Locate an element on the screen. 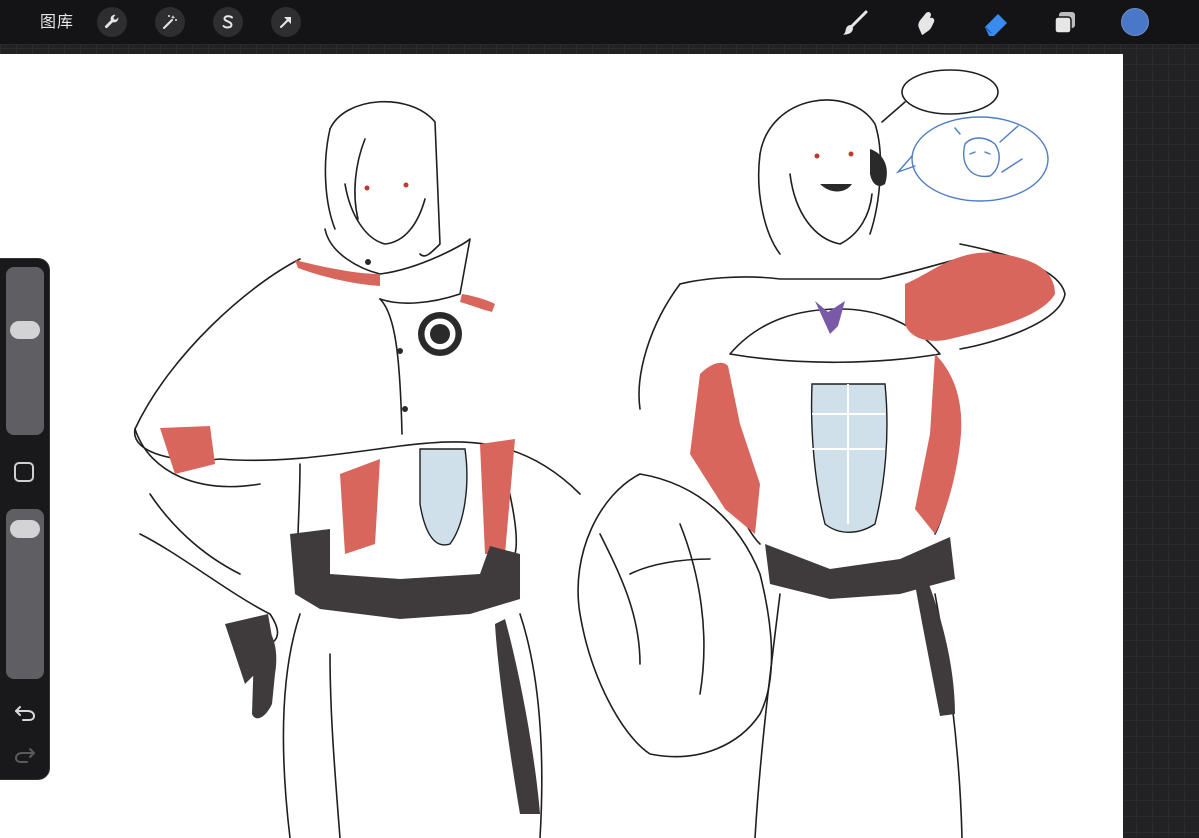 This screenshot has height=838, width=1199. modify-button is located at coordinates (24, 472).